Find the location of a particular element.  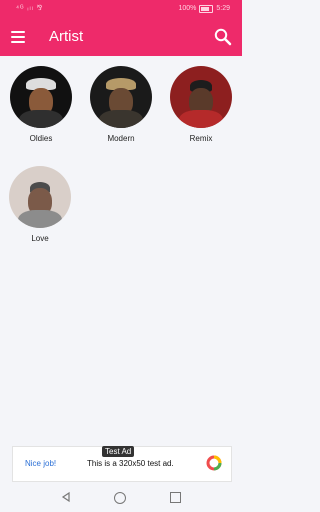

status-bar: ⁴ᴳ ᵢₗₗ ⅋ 100% 5:29 is located at coordinates (121, 9).